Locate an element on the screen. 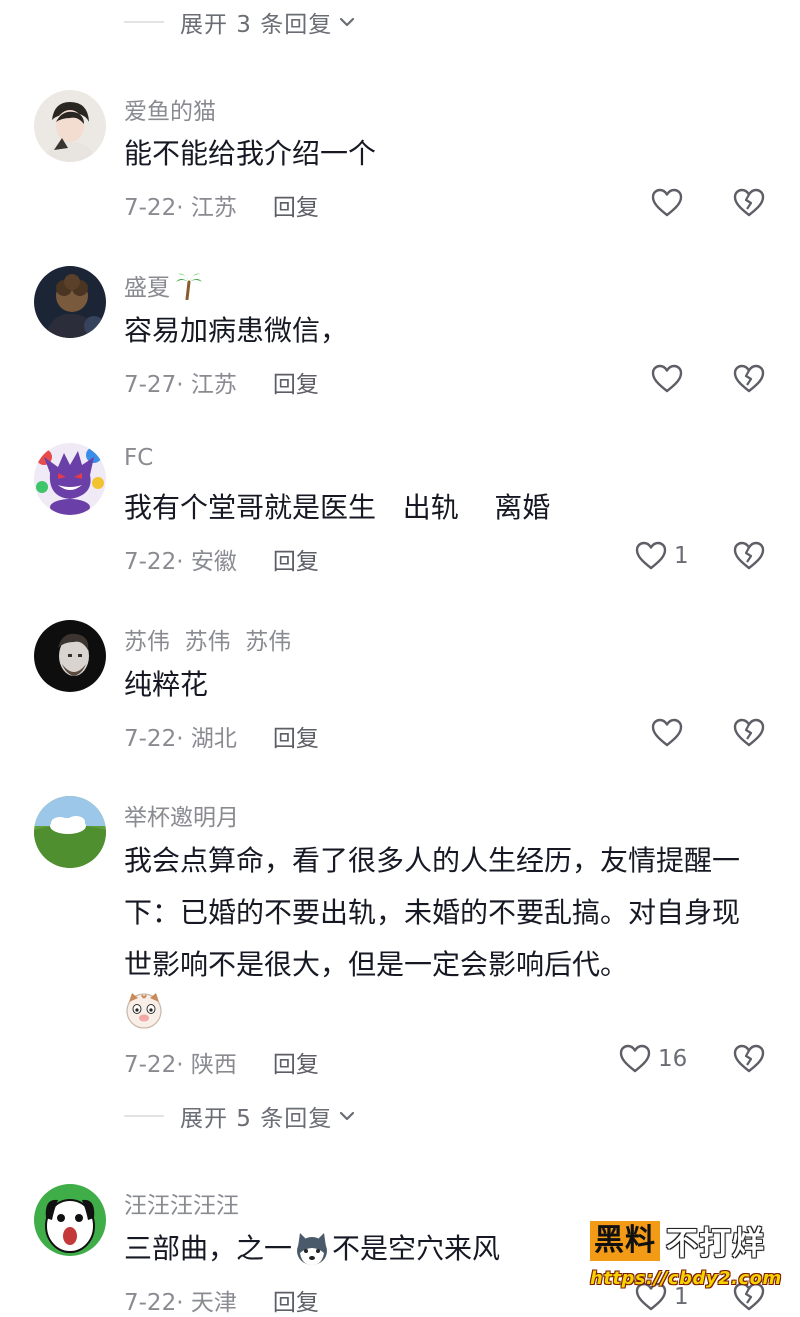  comment-date-location: 7-22· 陕西 is located at coordinates (180, 1065).